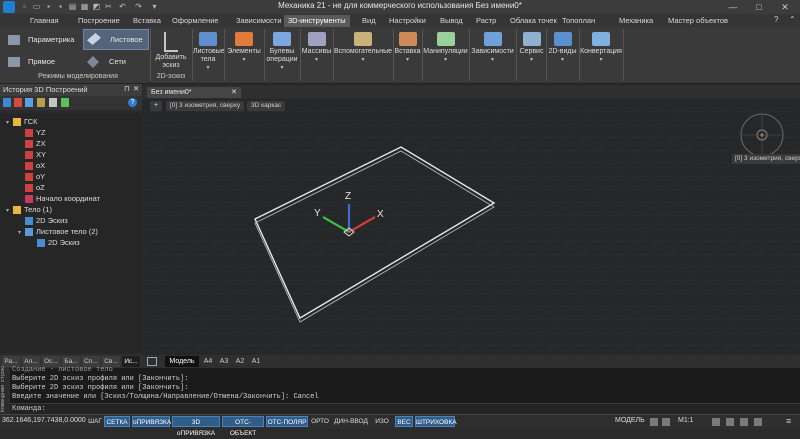 This screenshot has height=439, width=800. Describe the element at coordinates (282, 50) in the screenshot. I see `boolean-button: Булевы операции ▾` at that location.